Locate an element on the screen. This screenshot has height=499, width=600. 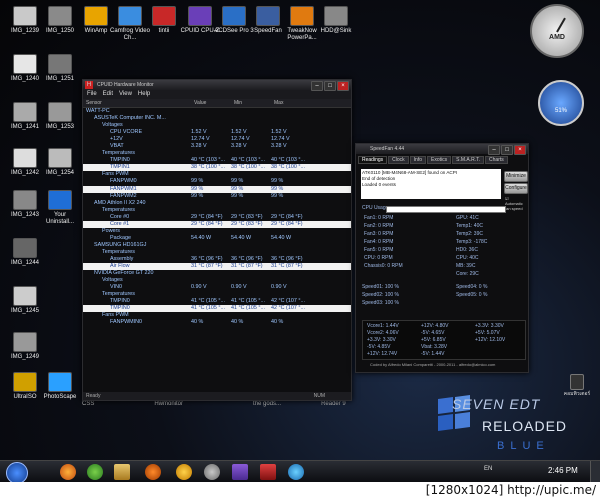
settings-gear-icon is located at coordinates (212, 472).